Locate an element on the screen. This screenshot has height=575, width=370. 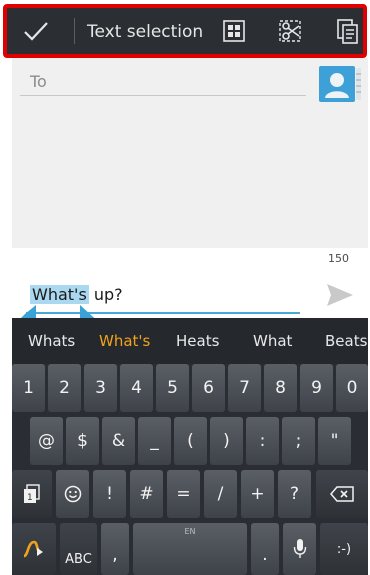
key-2: 2 is located at coordinates (64, 388).